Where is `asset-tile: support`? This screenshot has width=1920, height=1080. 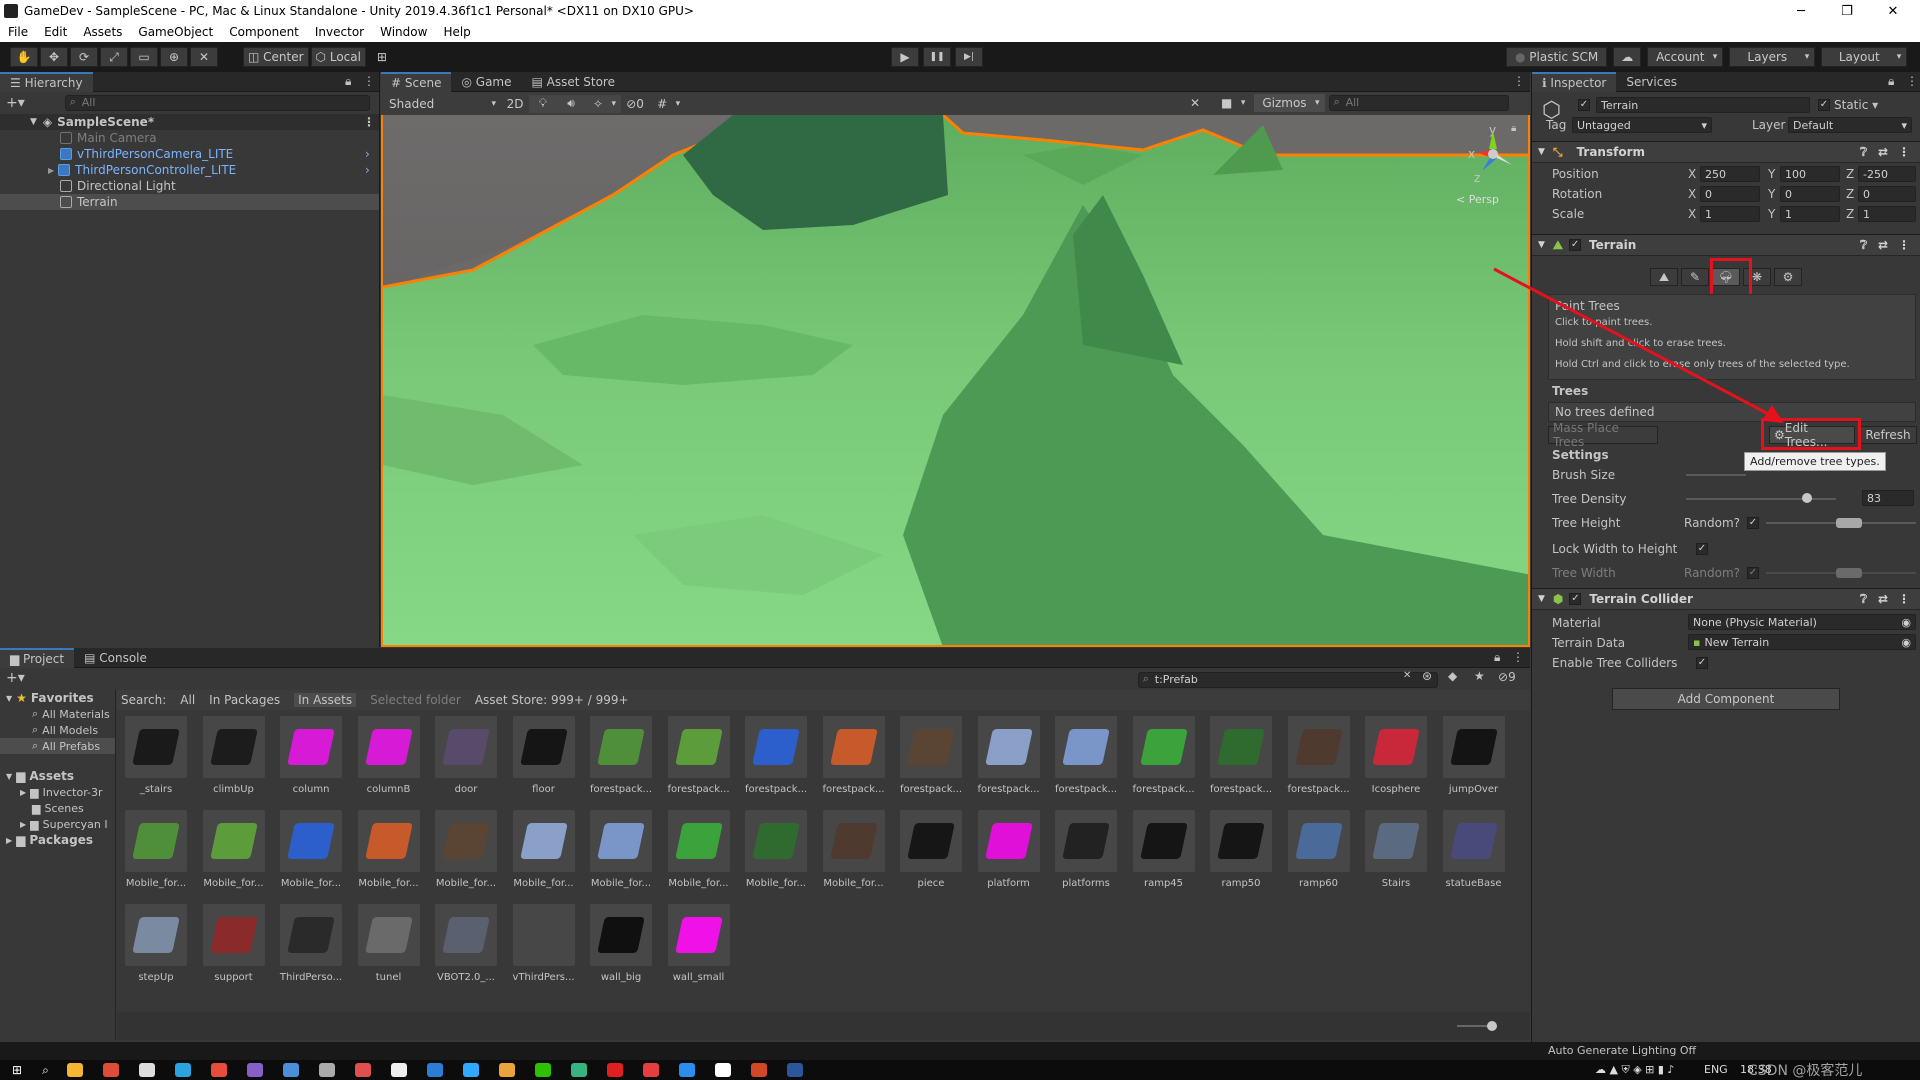 asset-tile: support is located at coordinates (234, 949).